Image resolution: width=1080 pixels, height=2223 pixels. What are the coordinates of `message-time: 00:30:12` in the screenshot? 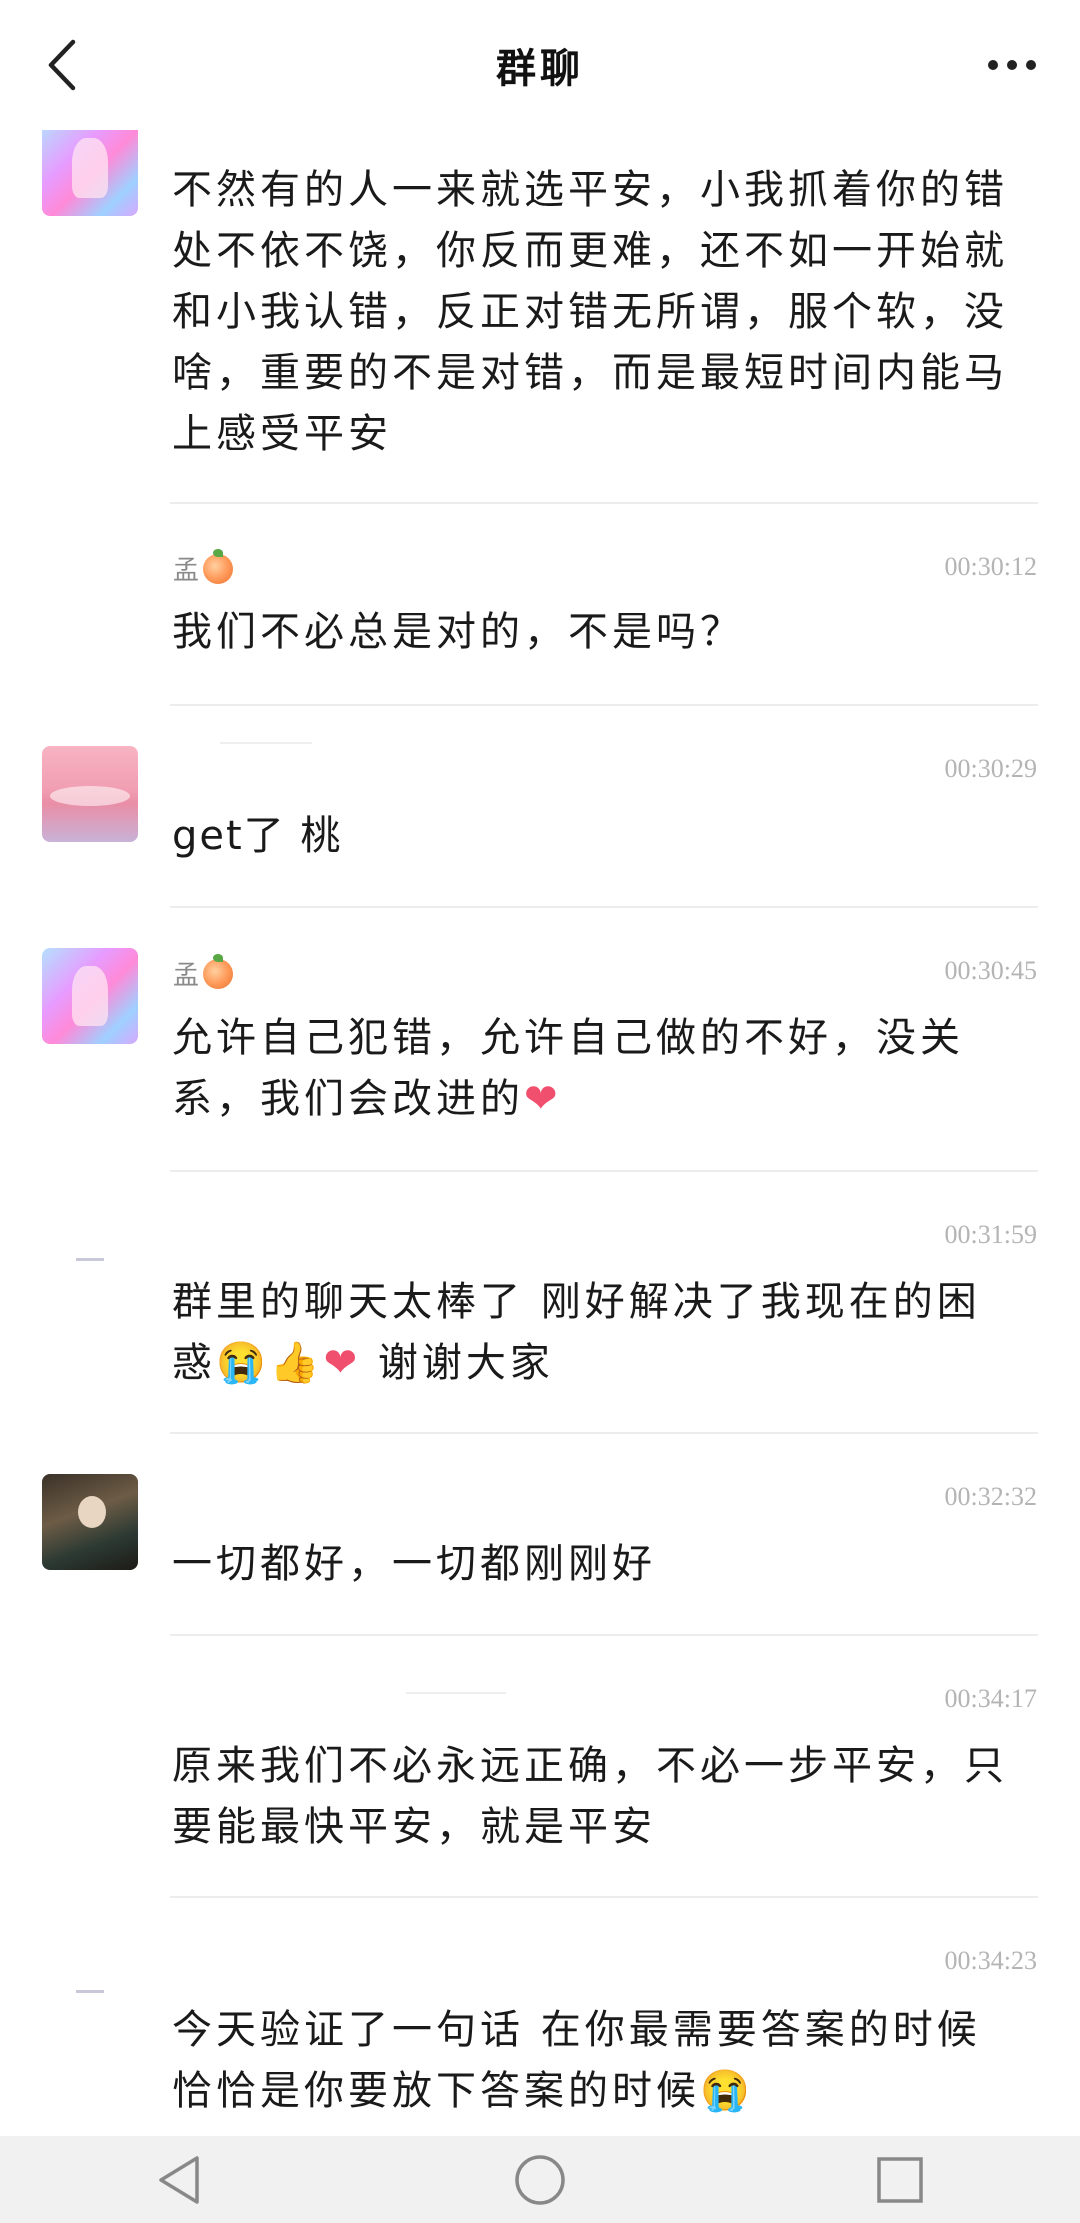 It's located at (990, 566).